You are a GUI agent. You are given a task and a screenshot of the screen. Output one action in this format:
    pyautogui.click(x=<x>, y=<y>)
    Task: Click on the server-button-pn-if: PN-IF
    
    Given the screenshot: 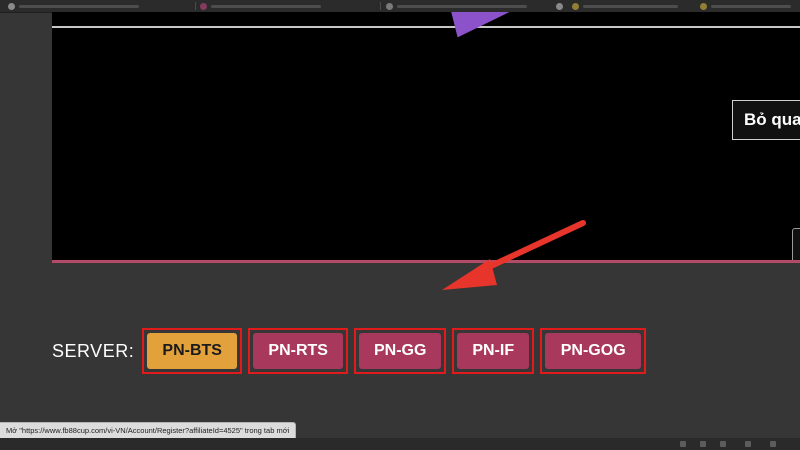 What is the action you would take?
    pyautogui.click(x=493, y=351)
    